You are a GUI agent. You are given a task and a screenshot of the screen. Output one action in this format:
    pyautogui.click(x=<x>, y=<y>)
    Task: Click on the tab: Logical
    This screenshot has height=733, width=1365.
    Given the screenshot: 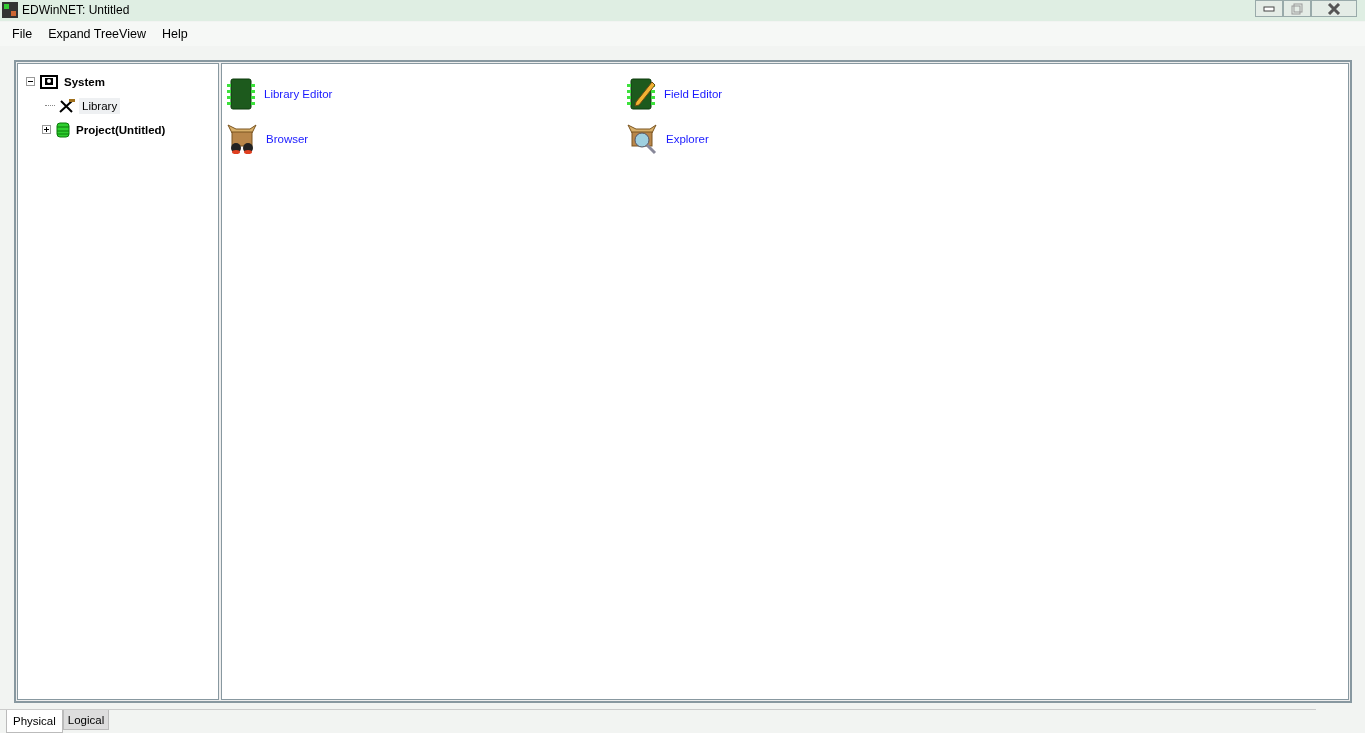 What is the action you would take?
    pyautogui.click(x=86, y=720)
    